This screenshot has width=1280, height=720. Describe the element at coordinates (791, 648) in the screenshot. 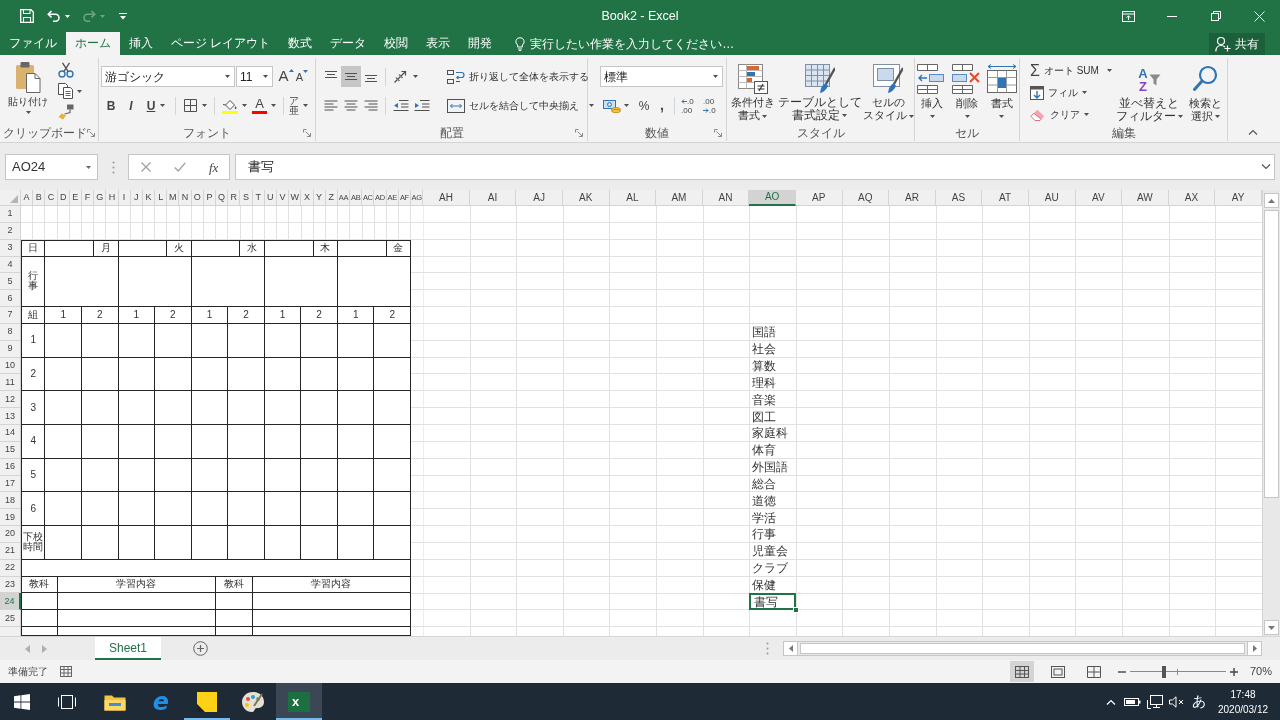

I see `scroll-left-button` at that location.